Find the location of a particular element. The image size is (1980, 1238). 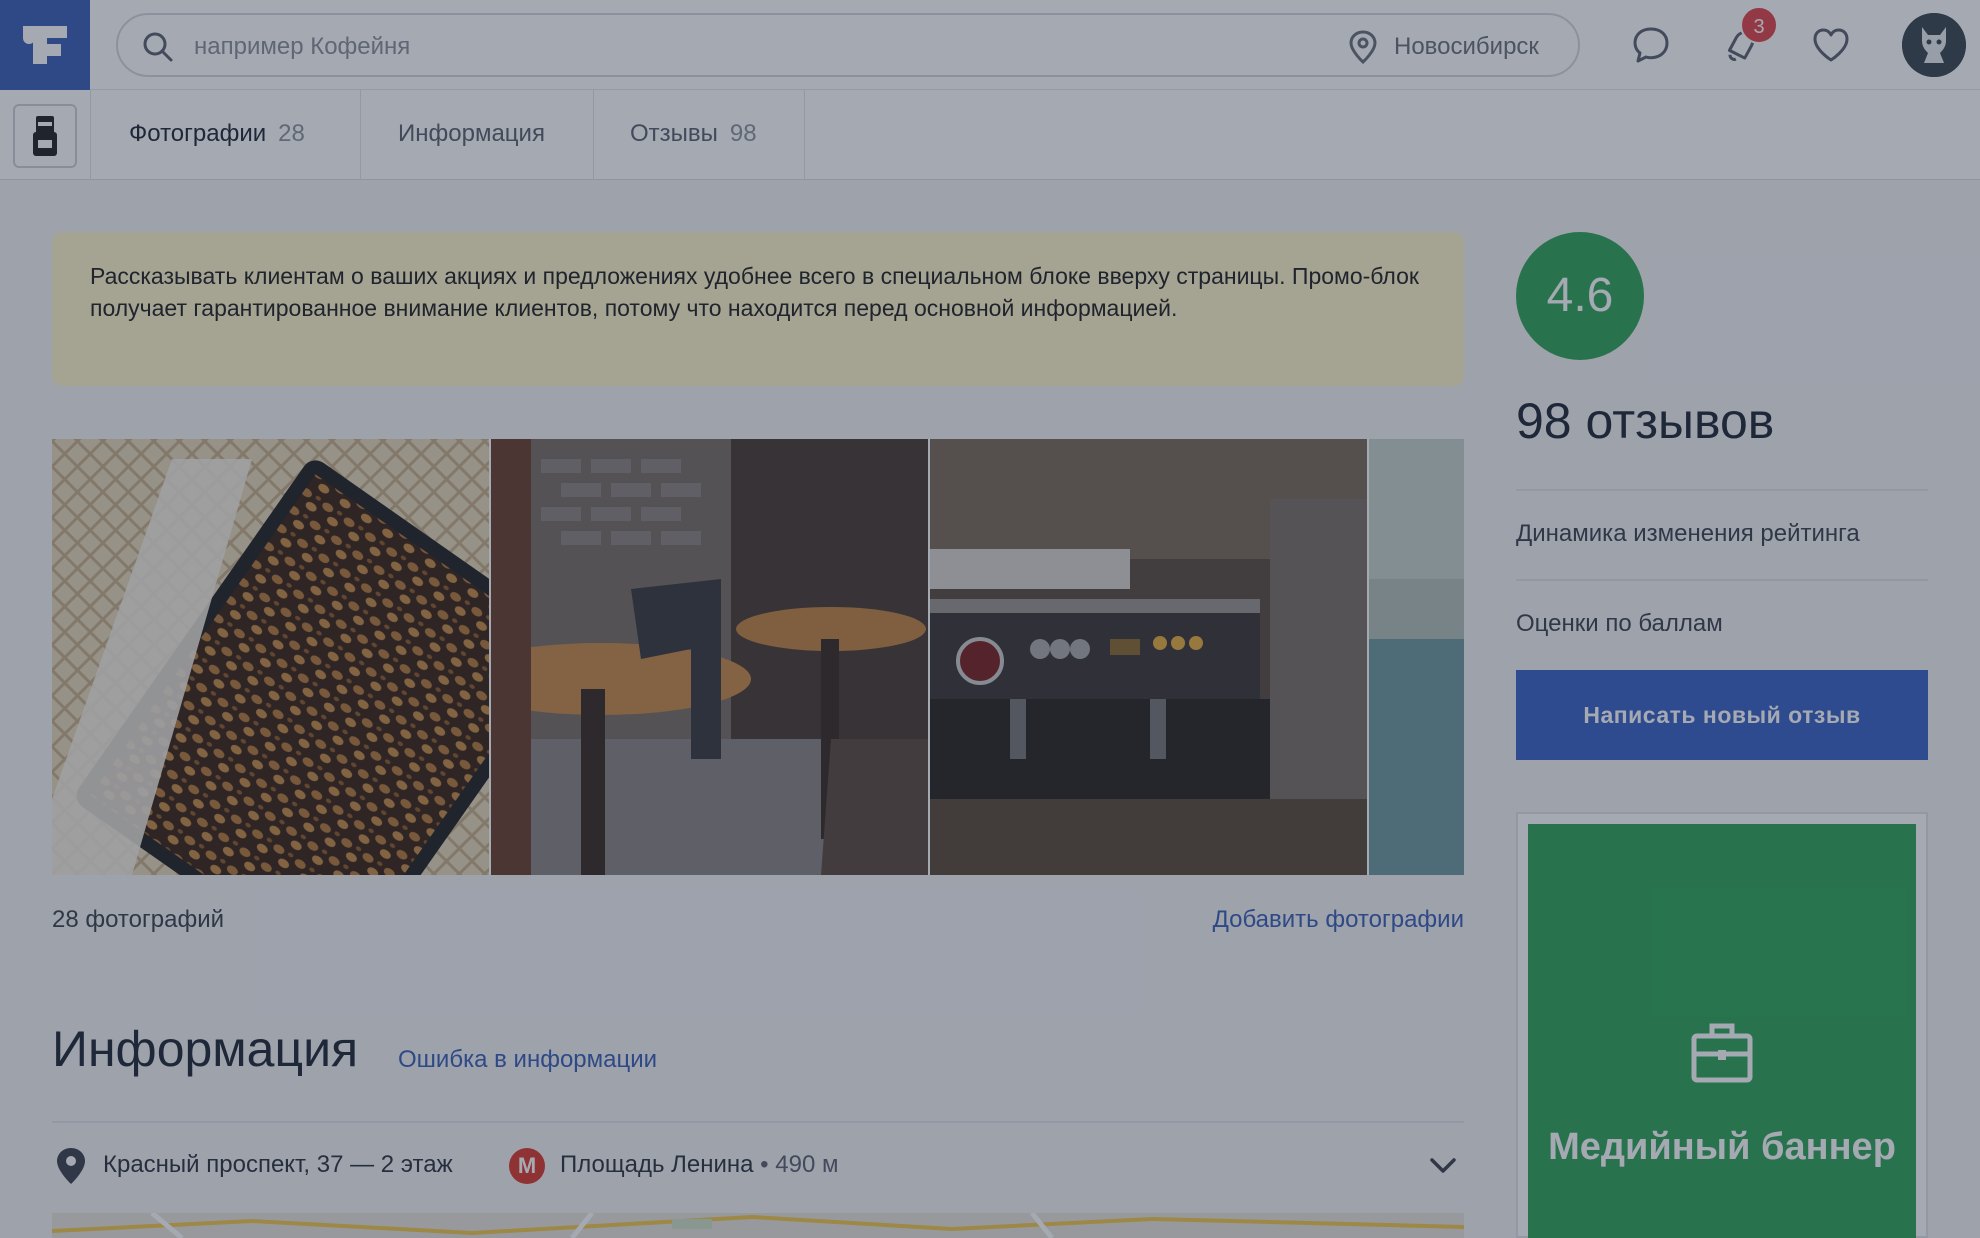

avatar is located at coordinates (1934, 45).